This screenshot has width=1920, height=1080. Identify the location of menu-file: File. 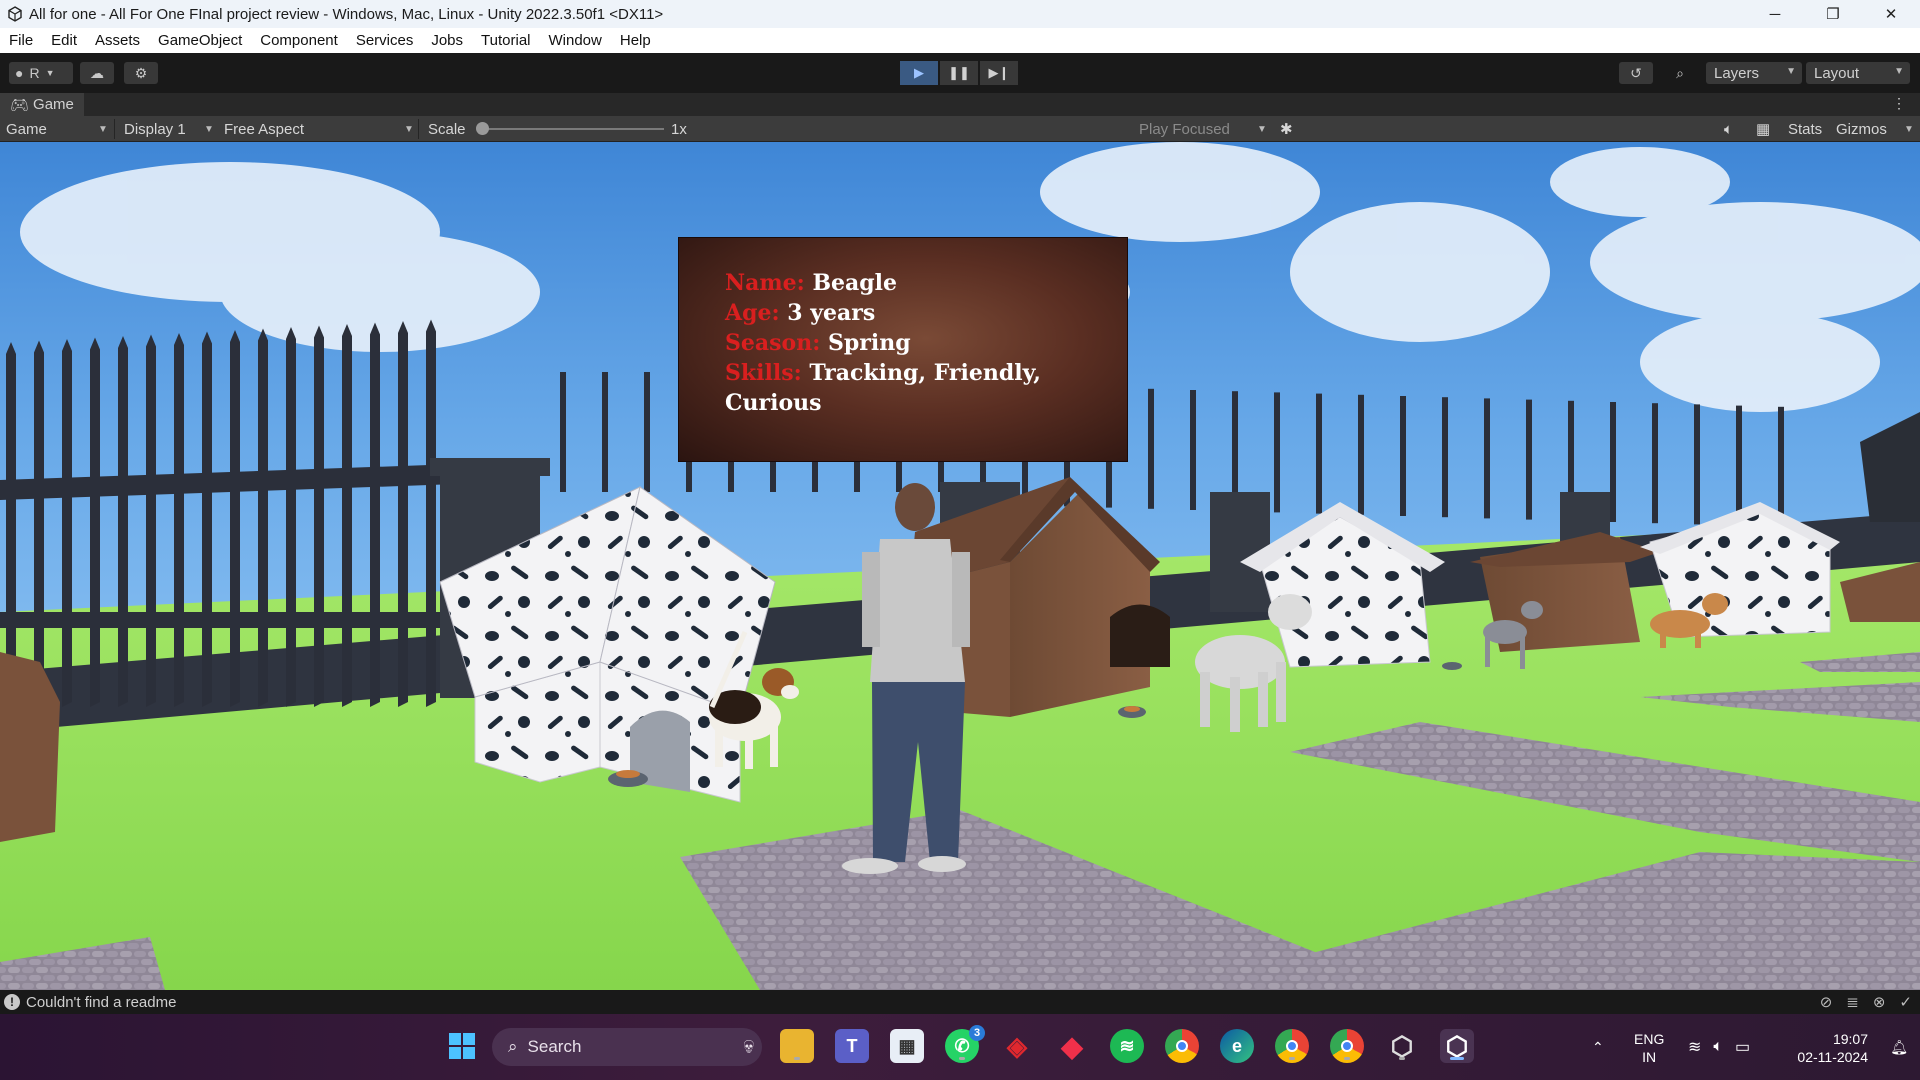
(21, 40).